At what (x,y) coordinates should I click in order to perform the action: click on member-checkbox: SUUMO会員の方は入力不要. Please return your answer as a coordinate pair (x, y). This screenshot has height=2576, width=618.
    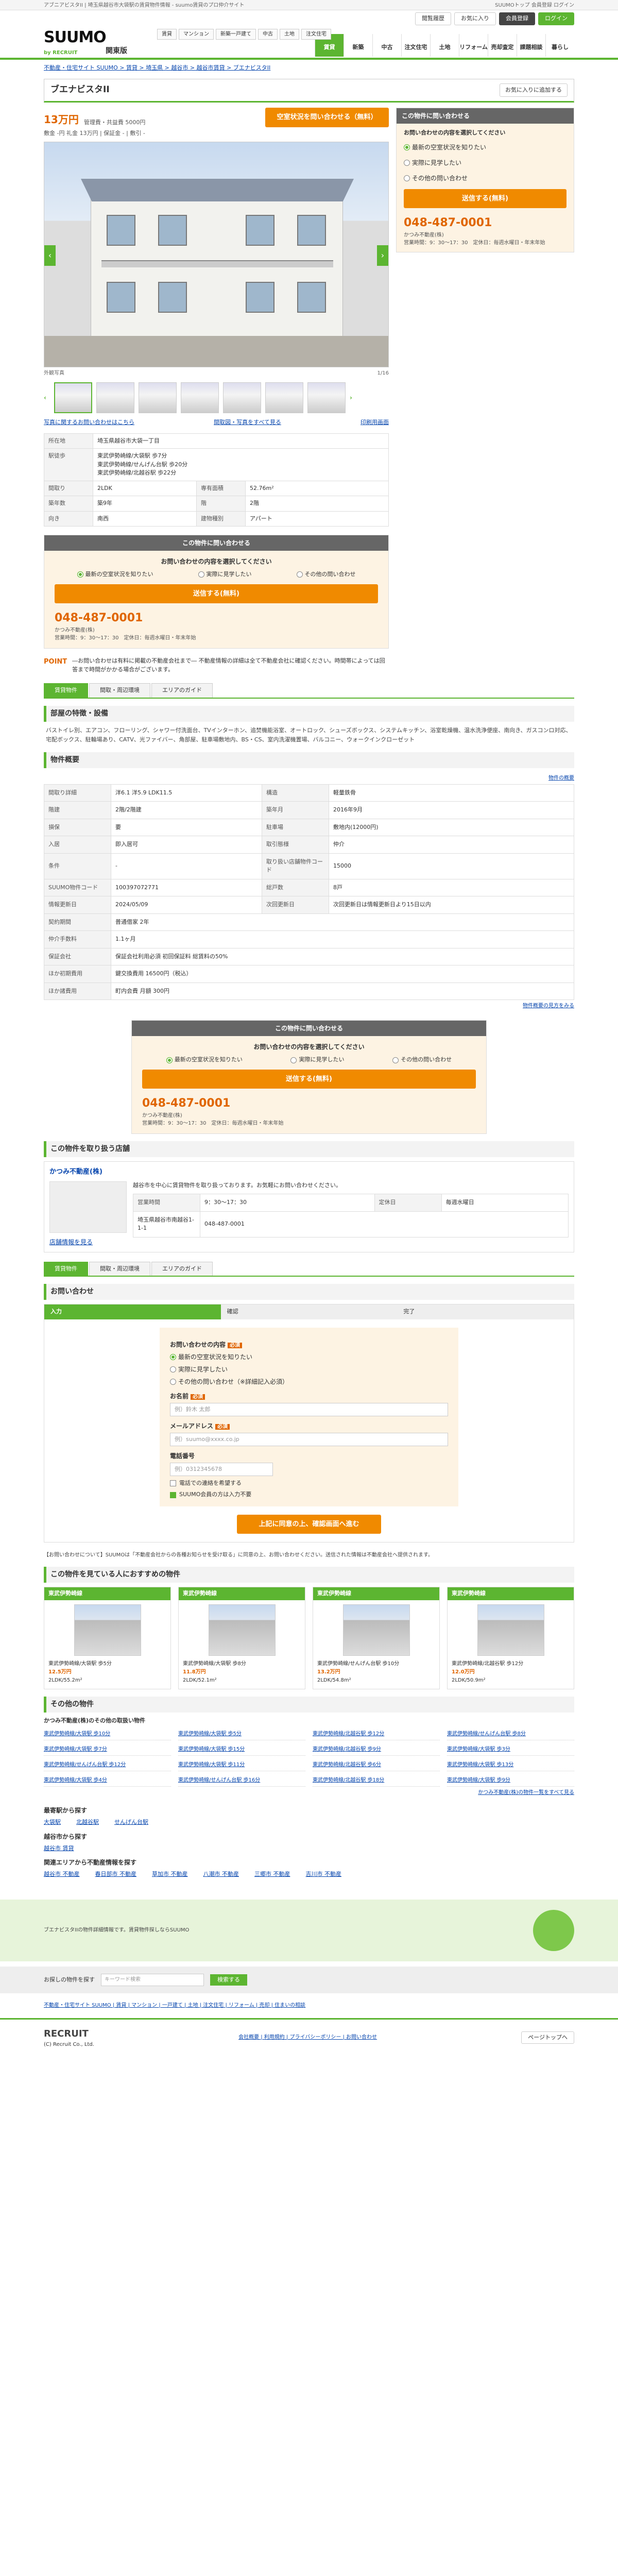
    Looking at the image, I should click on (309, 1494).